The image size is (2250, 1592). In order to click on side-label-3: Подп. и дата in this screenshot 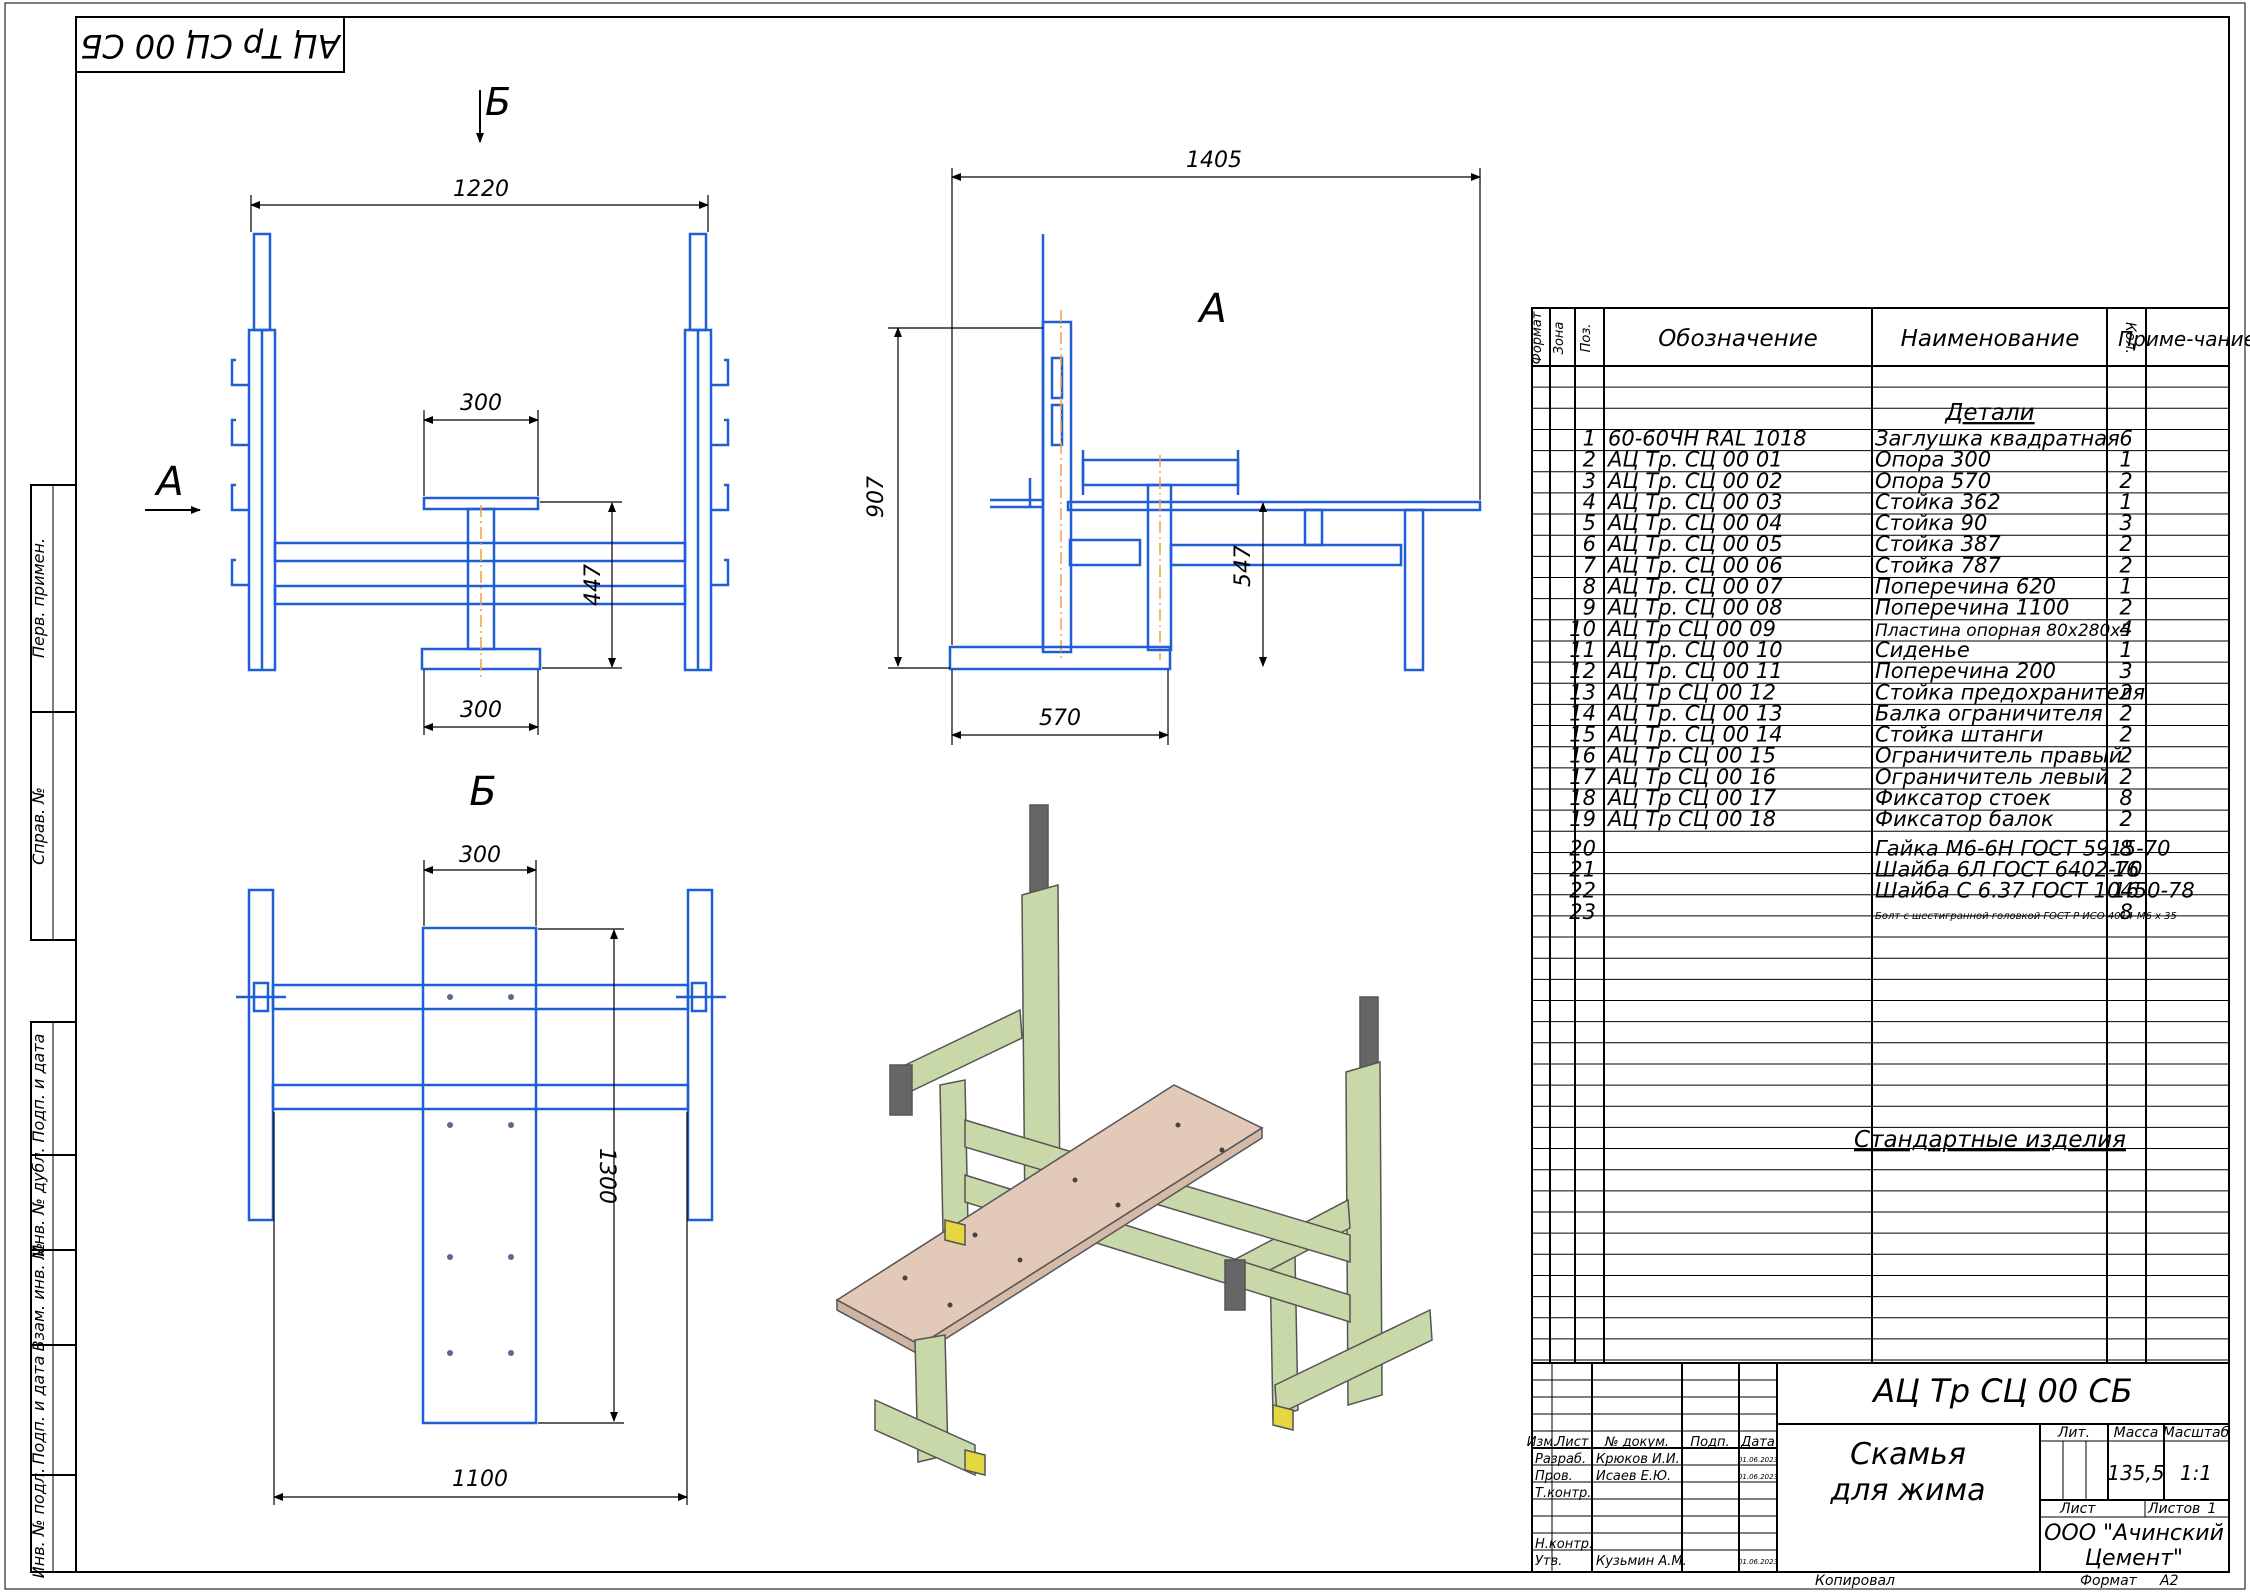, I will do `click(38, 1088)`.